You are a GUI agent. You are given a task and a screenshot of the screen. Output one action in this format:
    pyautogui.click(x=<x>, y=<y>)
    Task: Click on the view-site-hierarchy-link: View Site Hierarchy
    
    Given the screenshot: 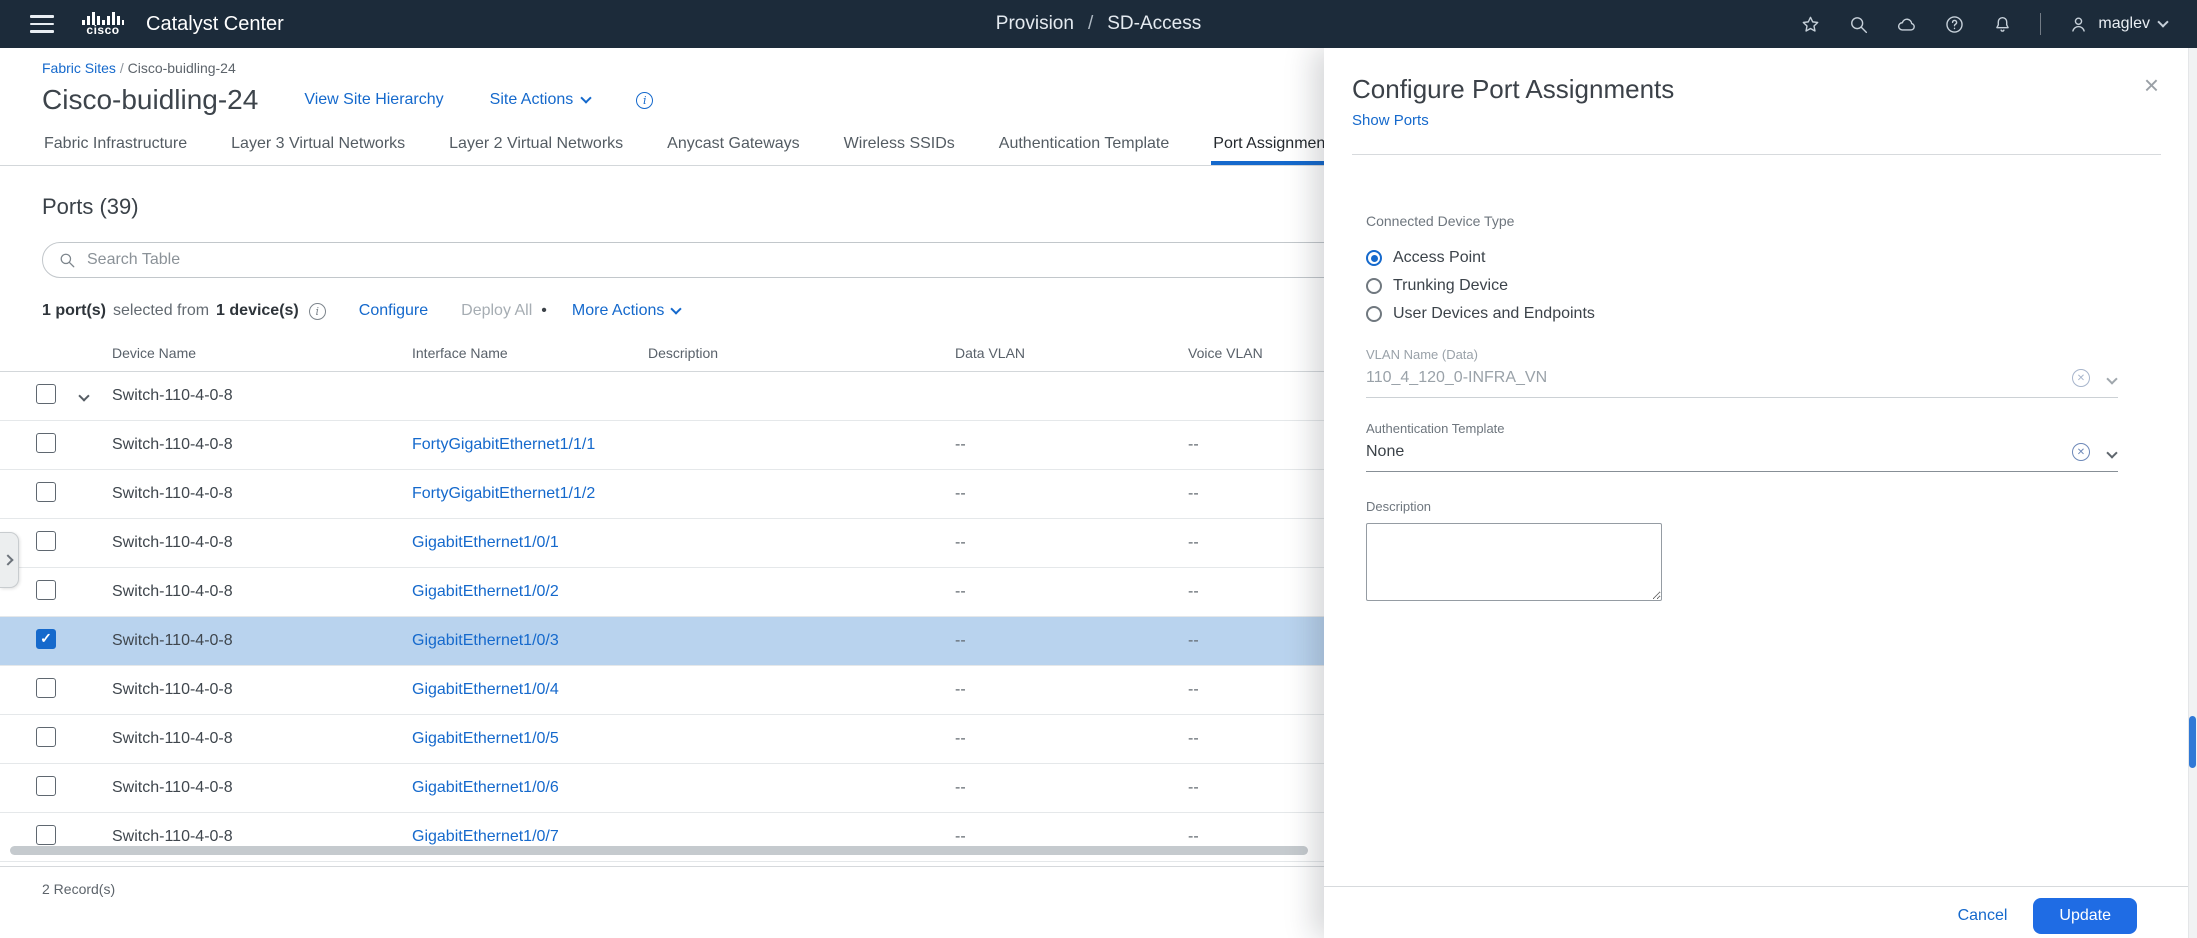 What is the action you would take?
    pyautogui.click(x=373, y=100)
    